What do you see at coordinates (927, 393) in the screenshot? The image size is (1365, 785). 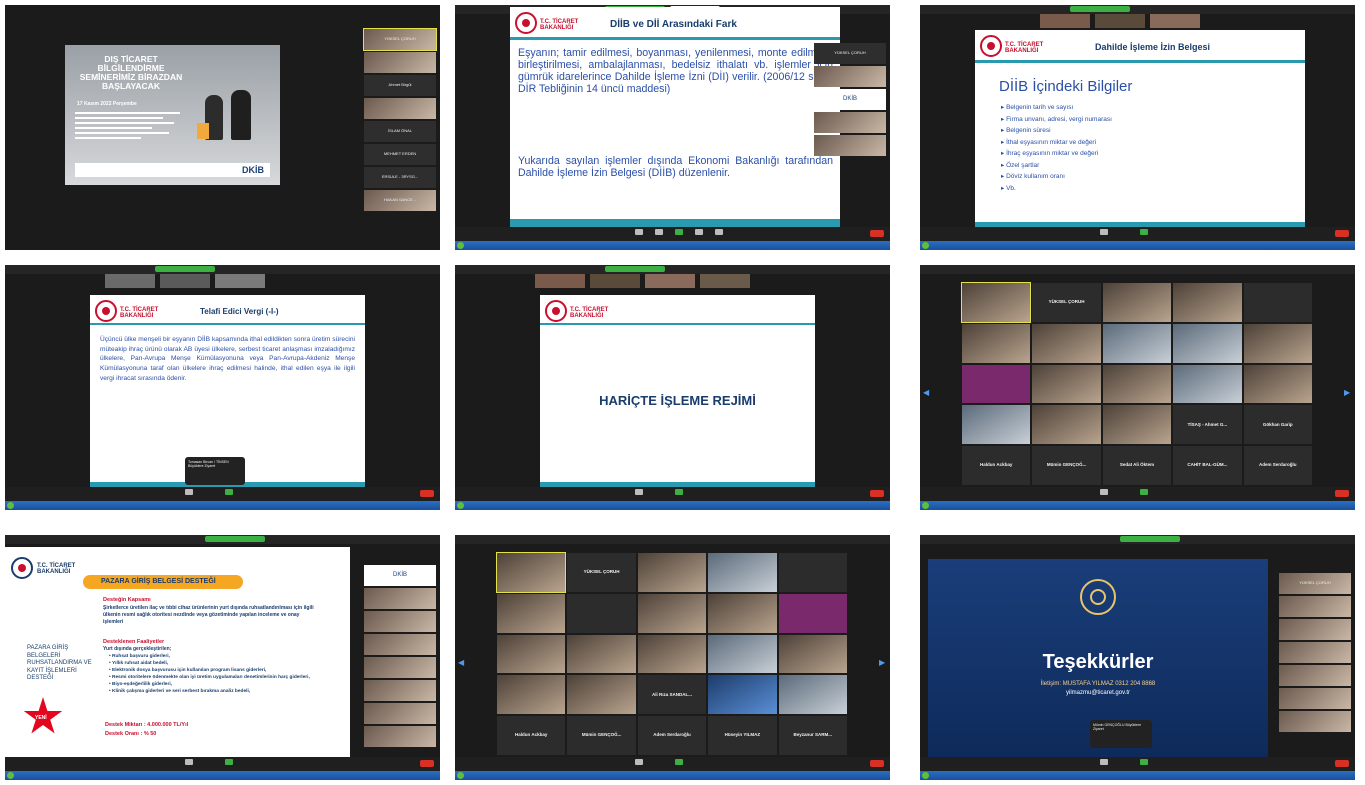 I see `chevron-left-icon: ◀` at bounding box center [927, 393].